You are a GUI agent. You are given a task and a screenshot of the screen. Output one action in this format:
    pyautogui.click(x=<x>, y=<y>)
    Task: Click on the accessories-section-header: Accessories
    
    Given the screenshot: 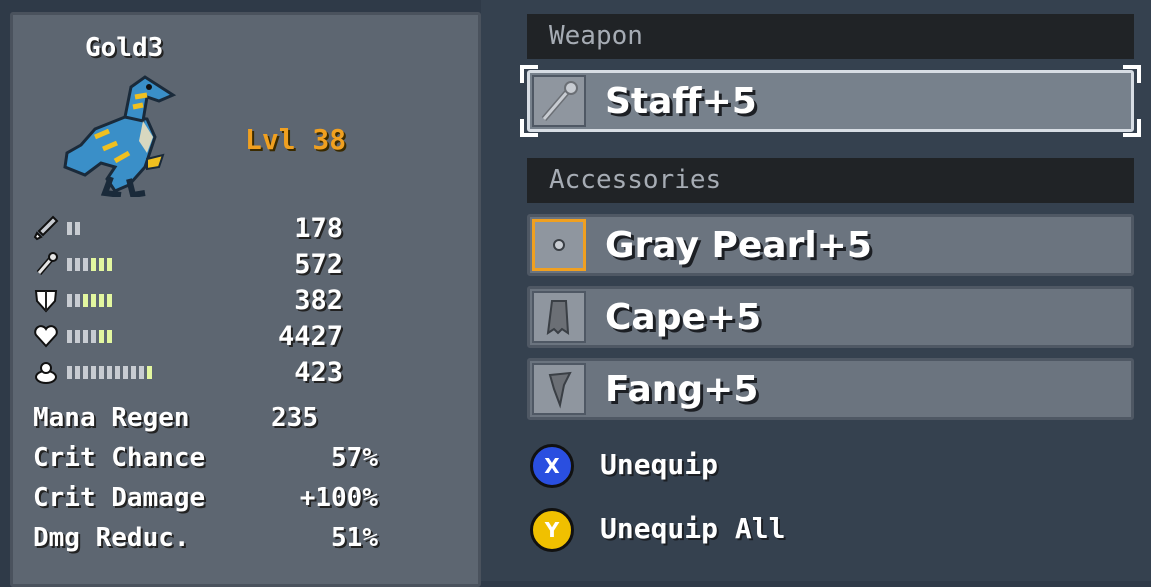 What is the action you would take?
    pyautogui.click(x=830, y=180)
    